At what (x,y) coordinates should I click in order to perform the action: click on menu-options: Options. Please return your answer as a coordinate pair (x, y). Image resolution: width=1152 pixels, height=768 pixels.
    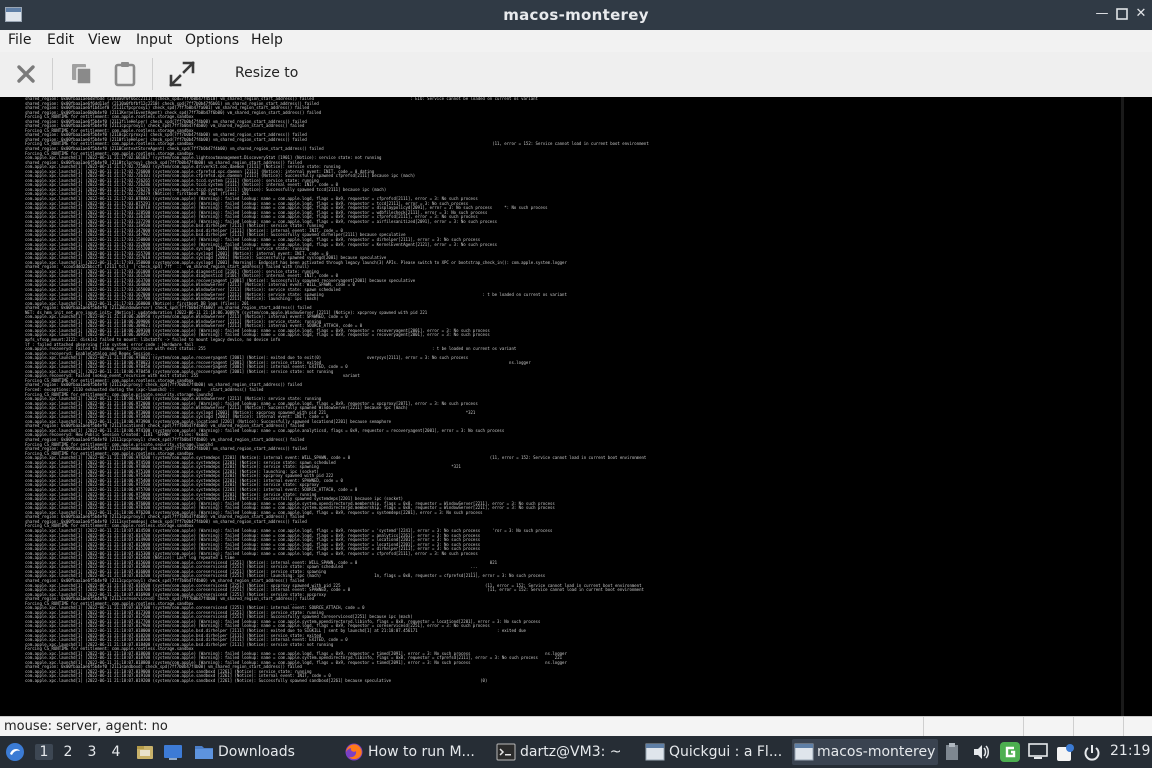
    Looking at the image, I should click on (212, 40).